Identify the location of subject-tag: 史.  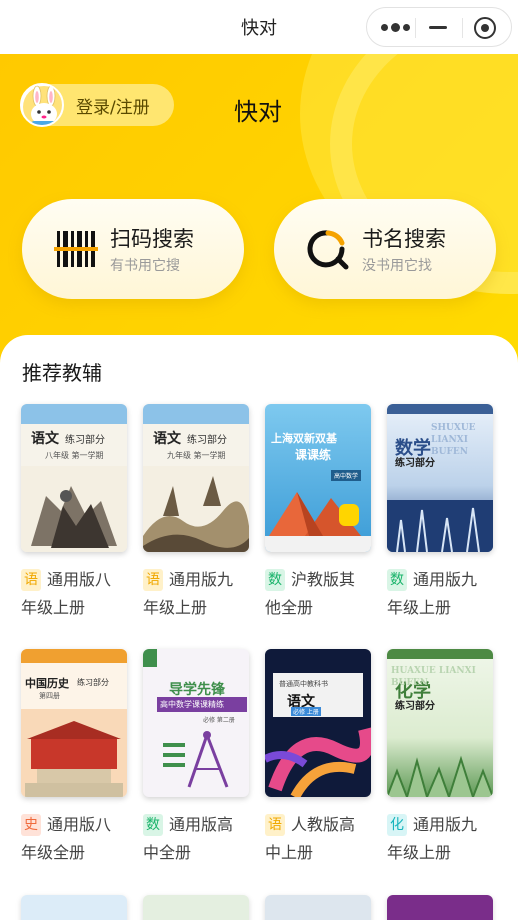
(31, 825).